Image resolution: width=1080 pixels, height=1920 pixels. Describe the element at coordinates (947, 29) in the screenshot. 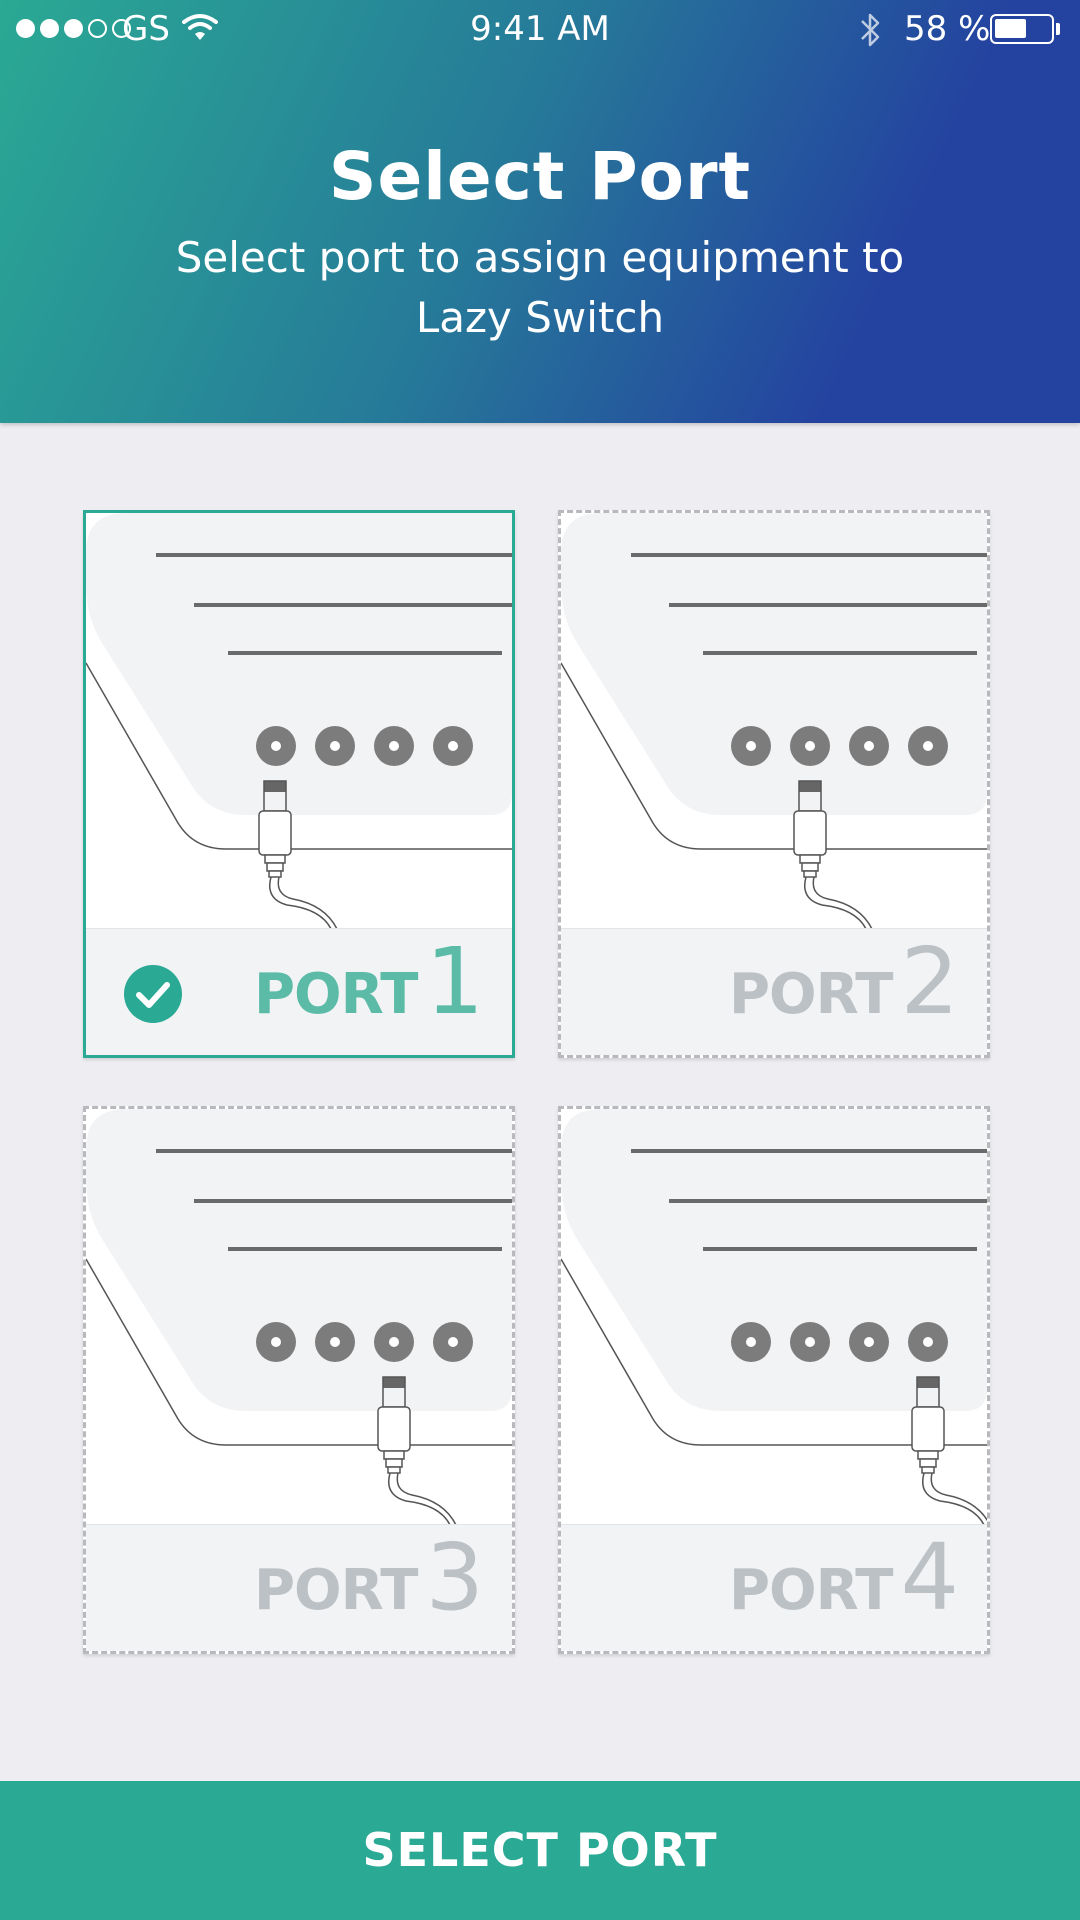

I see `battery-percentage: 58 %` at that location.